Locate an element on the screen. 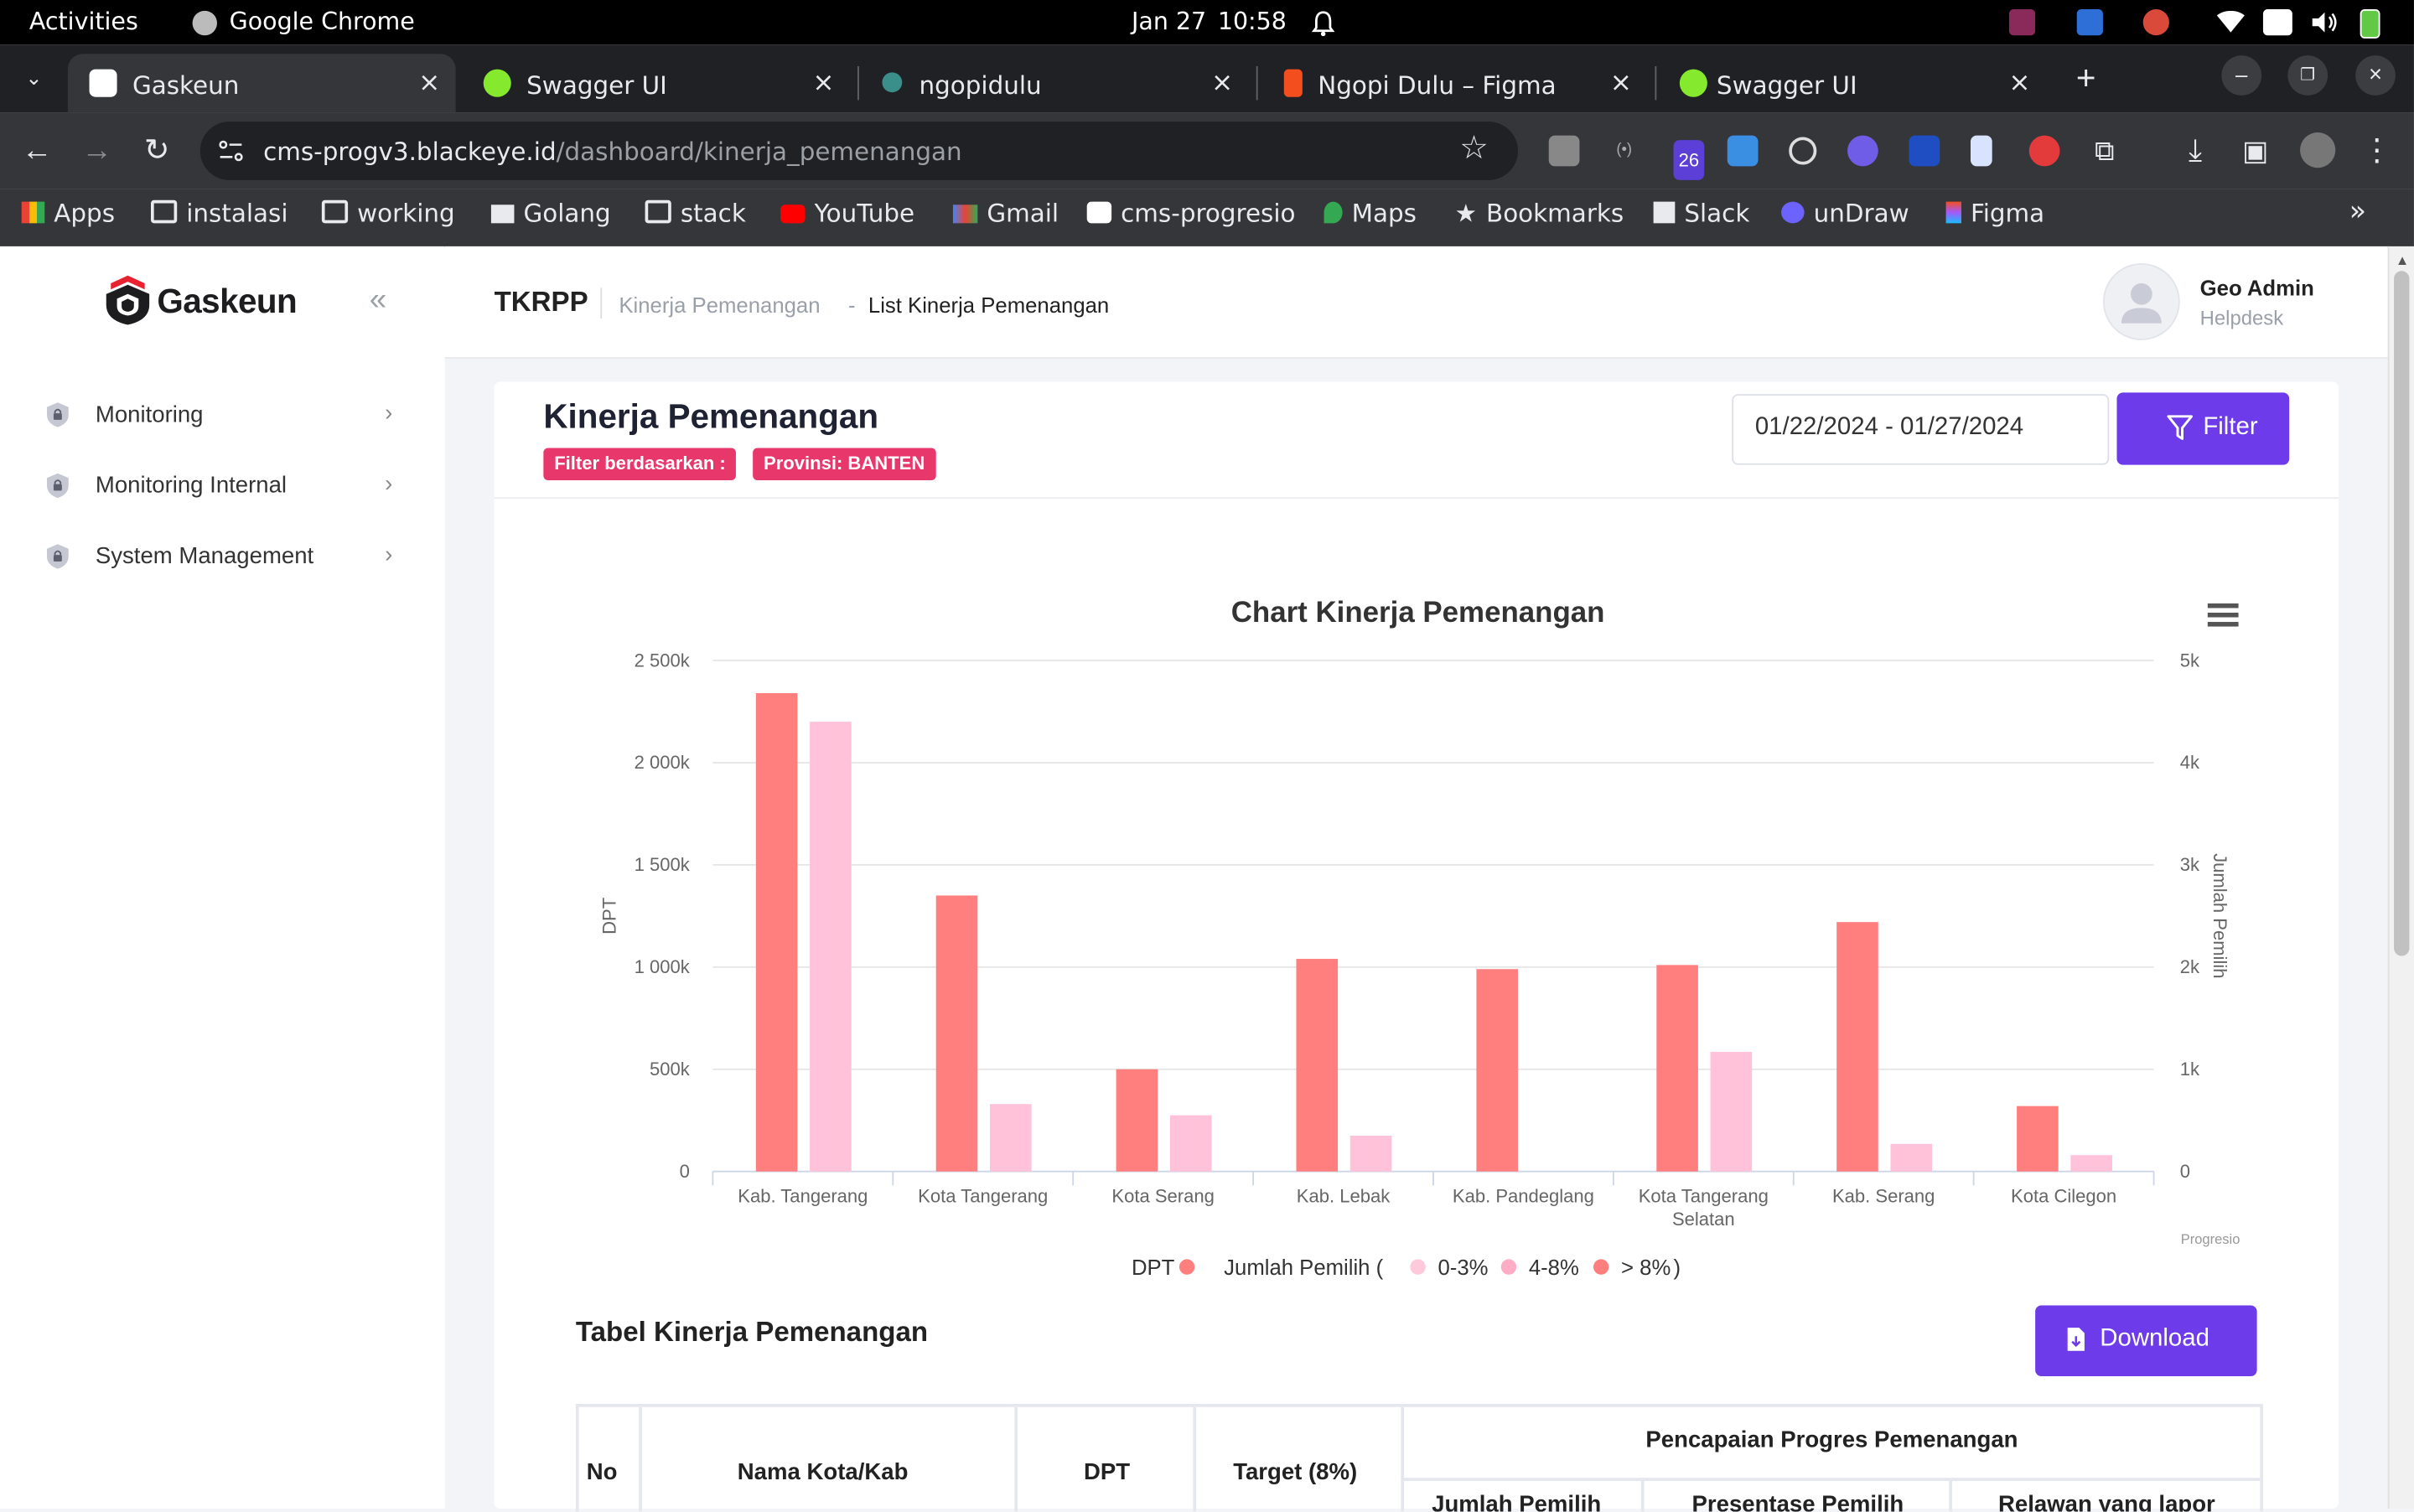 Image resolution: width=2414 pixels, height=1512 pixels. tab-swagger-ui-2: Swagger UI × is located at coordinates (1852, 83).